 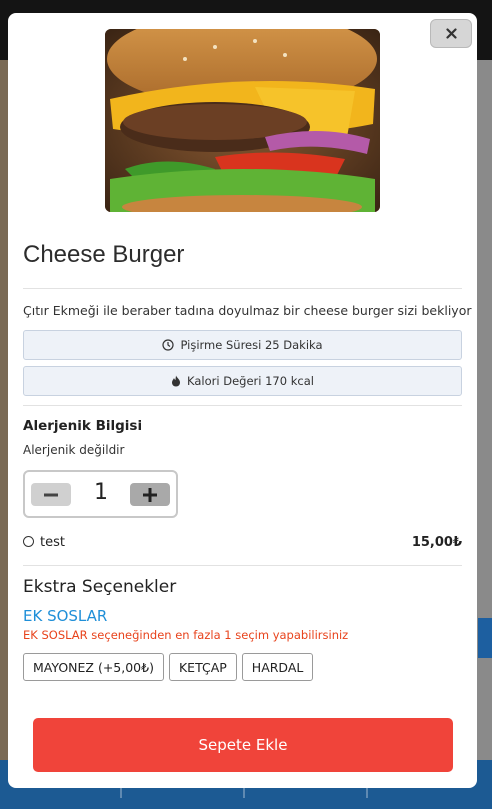 I want to click on sauce-option-ketcap: KETÇAP, so click(x=202, y=667).